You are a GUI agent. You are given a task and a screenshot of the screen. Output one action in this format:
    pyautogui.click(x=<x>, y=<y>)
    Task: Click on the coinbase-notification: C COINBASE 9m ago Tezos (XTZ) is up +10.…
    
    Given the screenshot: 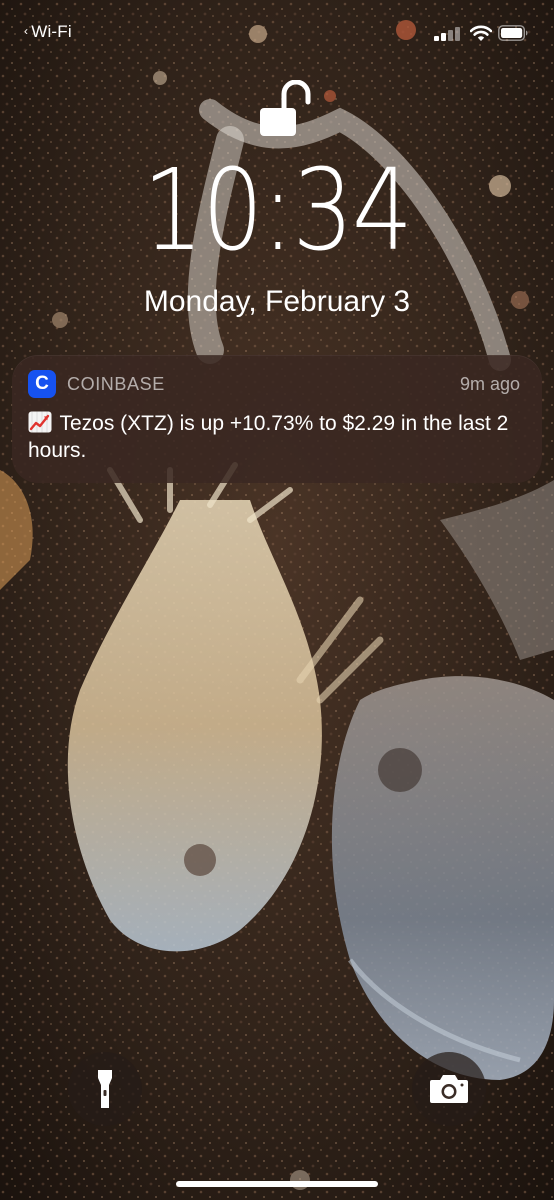 What is the action you would take?
    pyautogui.click(x=277, y=419)
    